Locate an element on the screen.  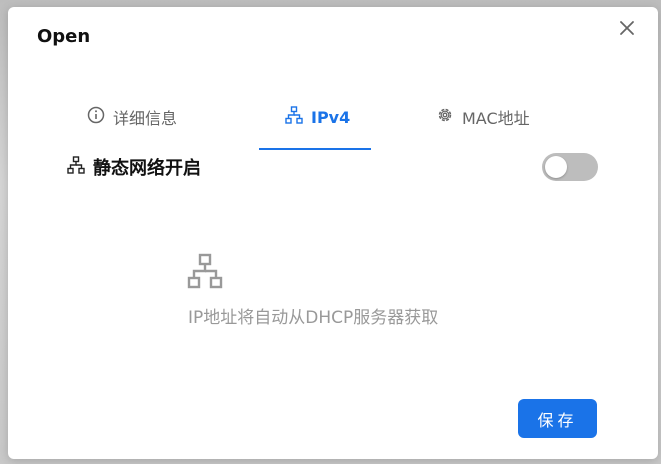
save-button: 保存 is located at coordinates (557, 418).